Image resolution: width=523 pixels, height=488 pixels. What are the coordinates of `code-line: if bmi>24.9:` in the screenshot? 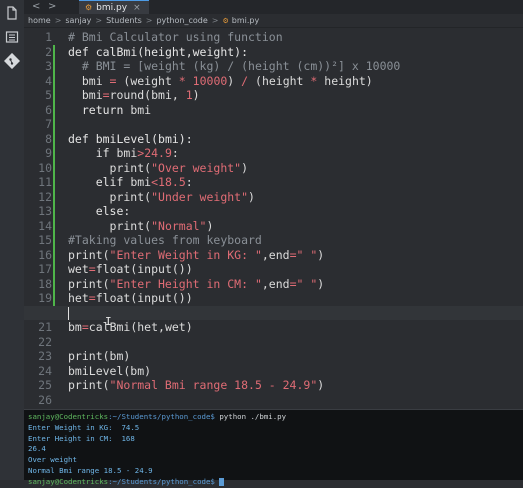 It's located at (123, 153).